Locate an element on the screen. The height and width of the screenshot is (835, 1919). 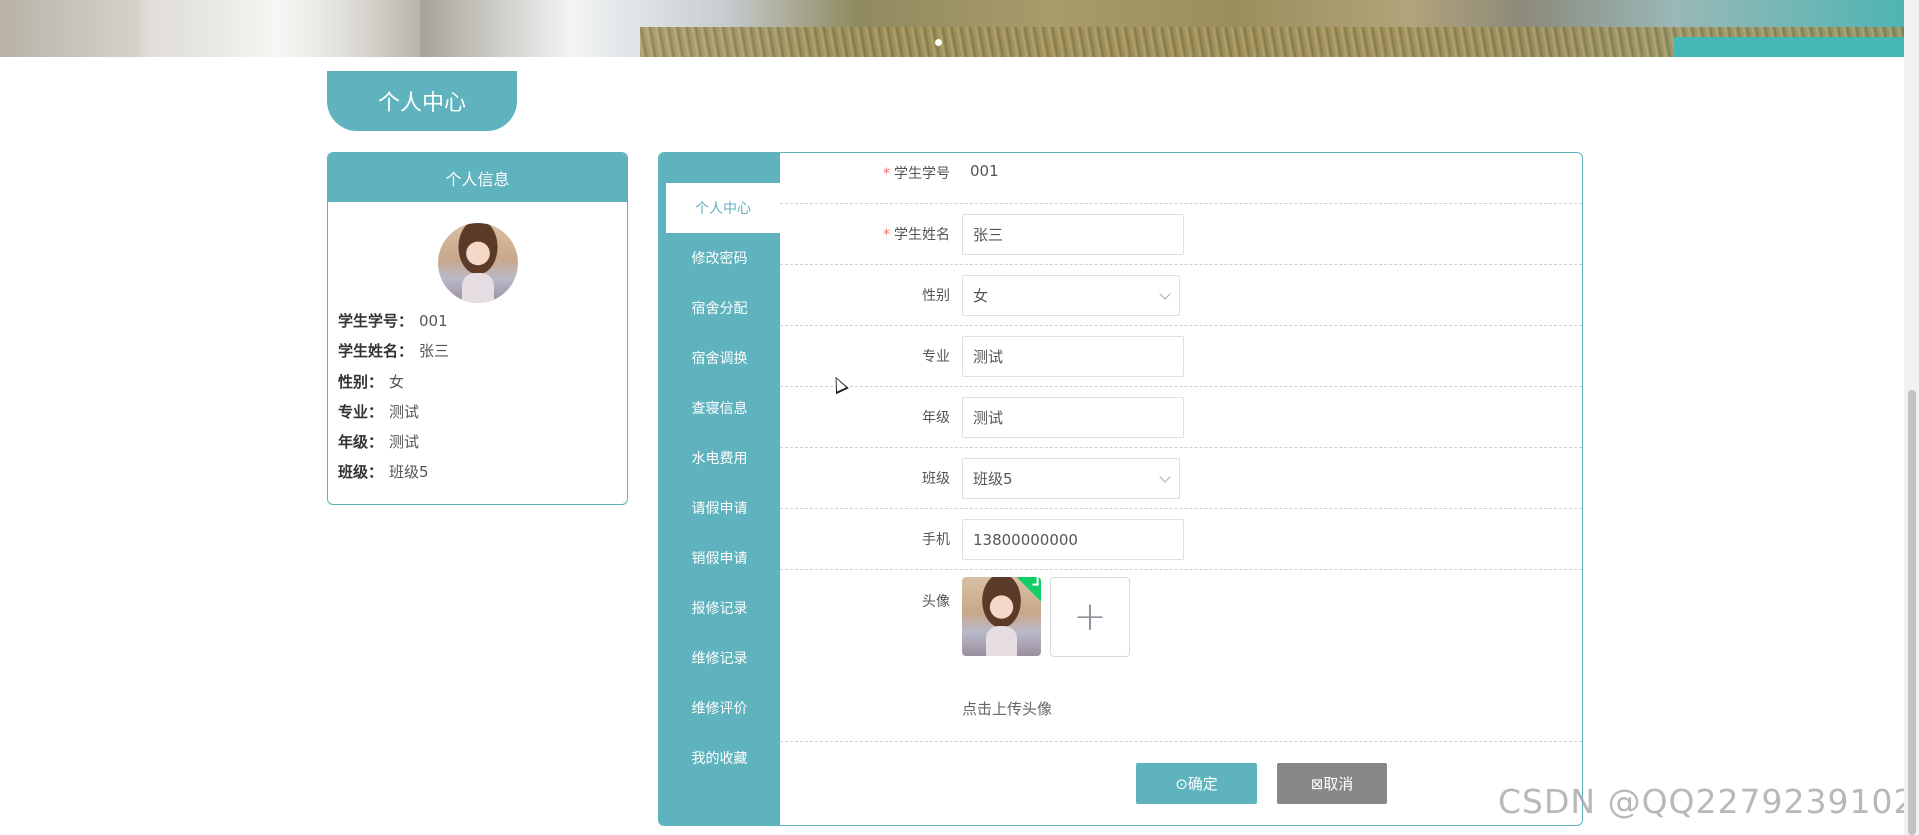
info-label: 学生学号： is located at coordinates (376, 321).